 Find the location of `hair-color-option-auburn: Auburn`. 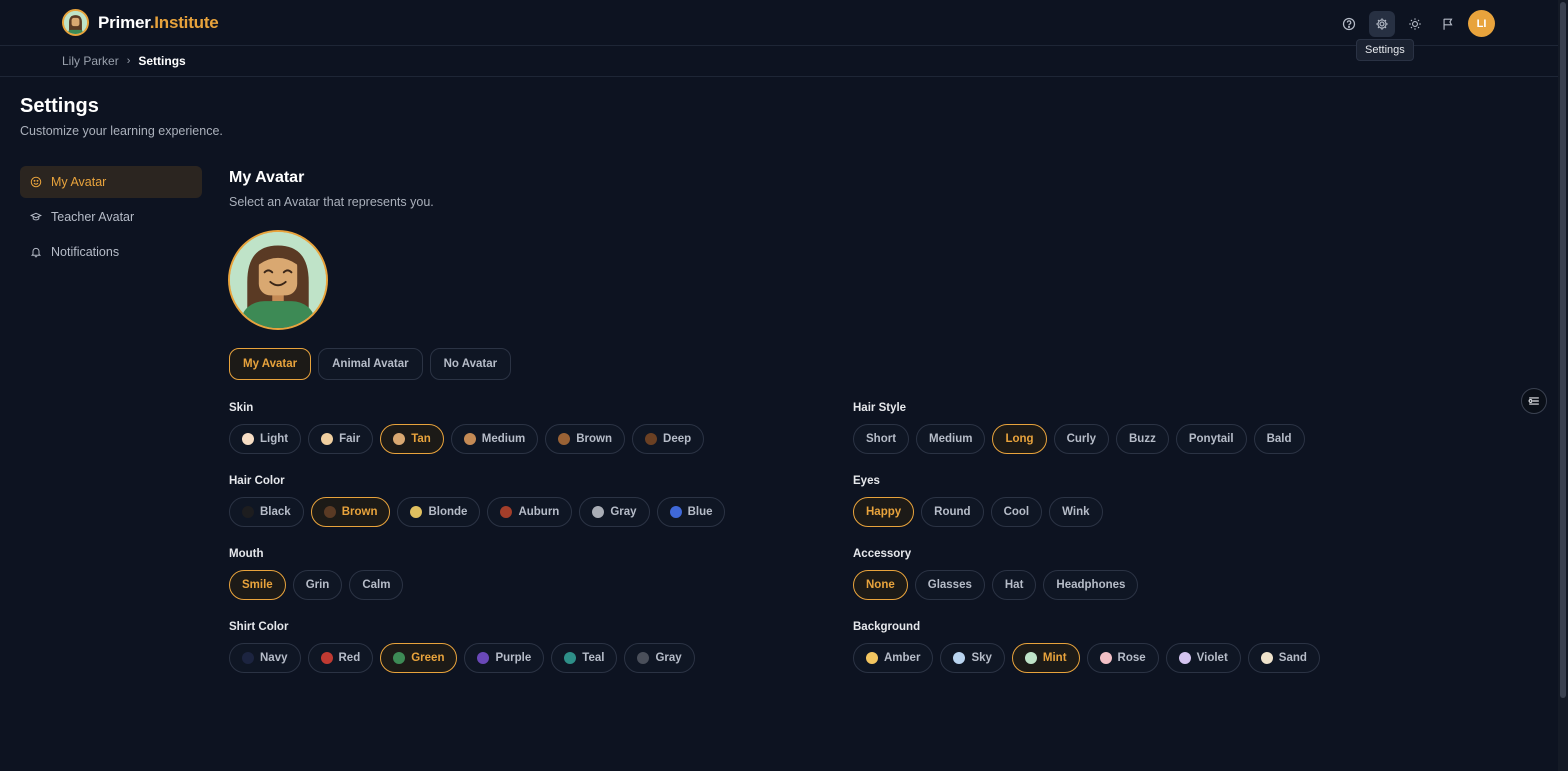

hair-color-option-auburn: Auburn is located at coordinates (530, 512).